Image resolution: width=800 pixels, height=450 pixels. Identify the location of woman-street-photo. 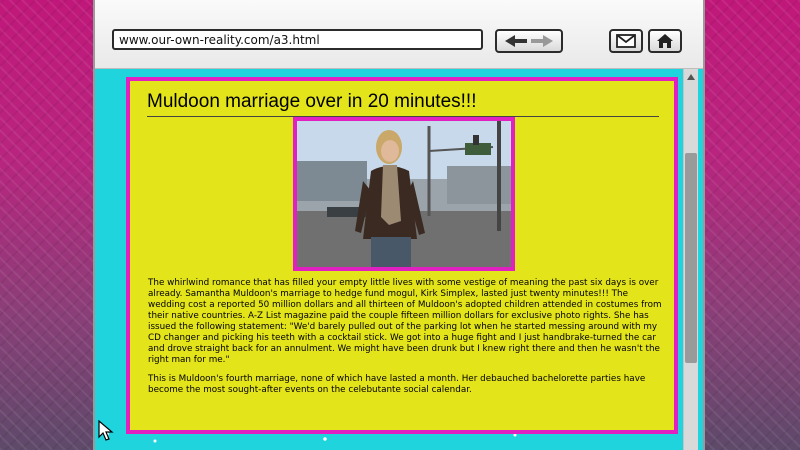
(404, 194).